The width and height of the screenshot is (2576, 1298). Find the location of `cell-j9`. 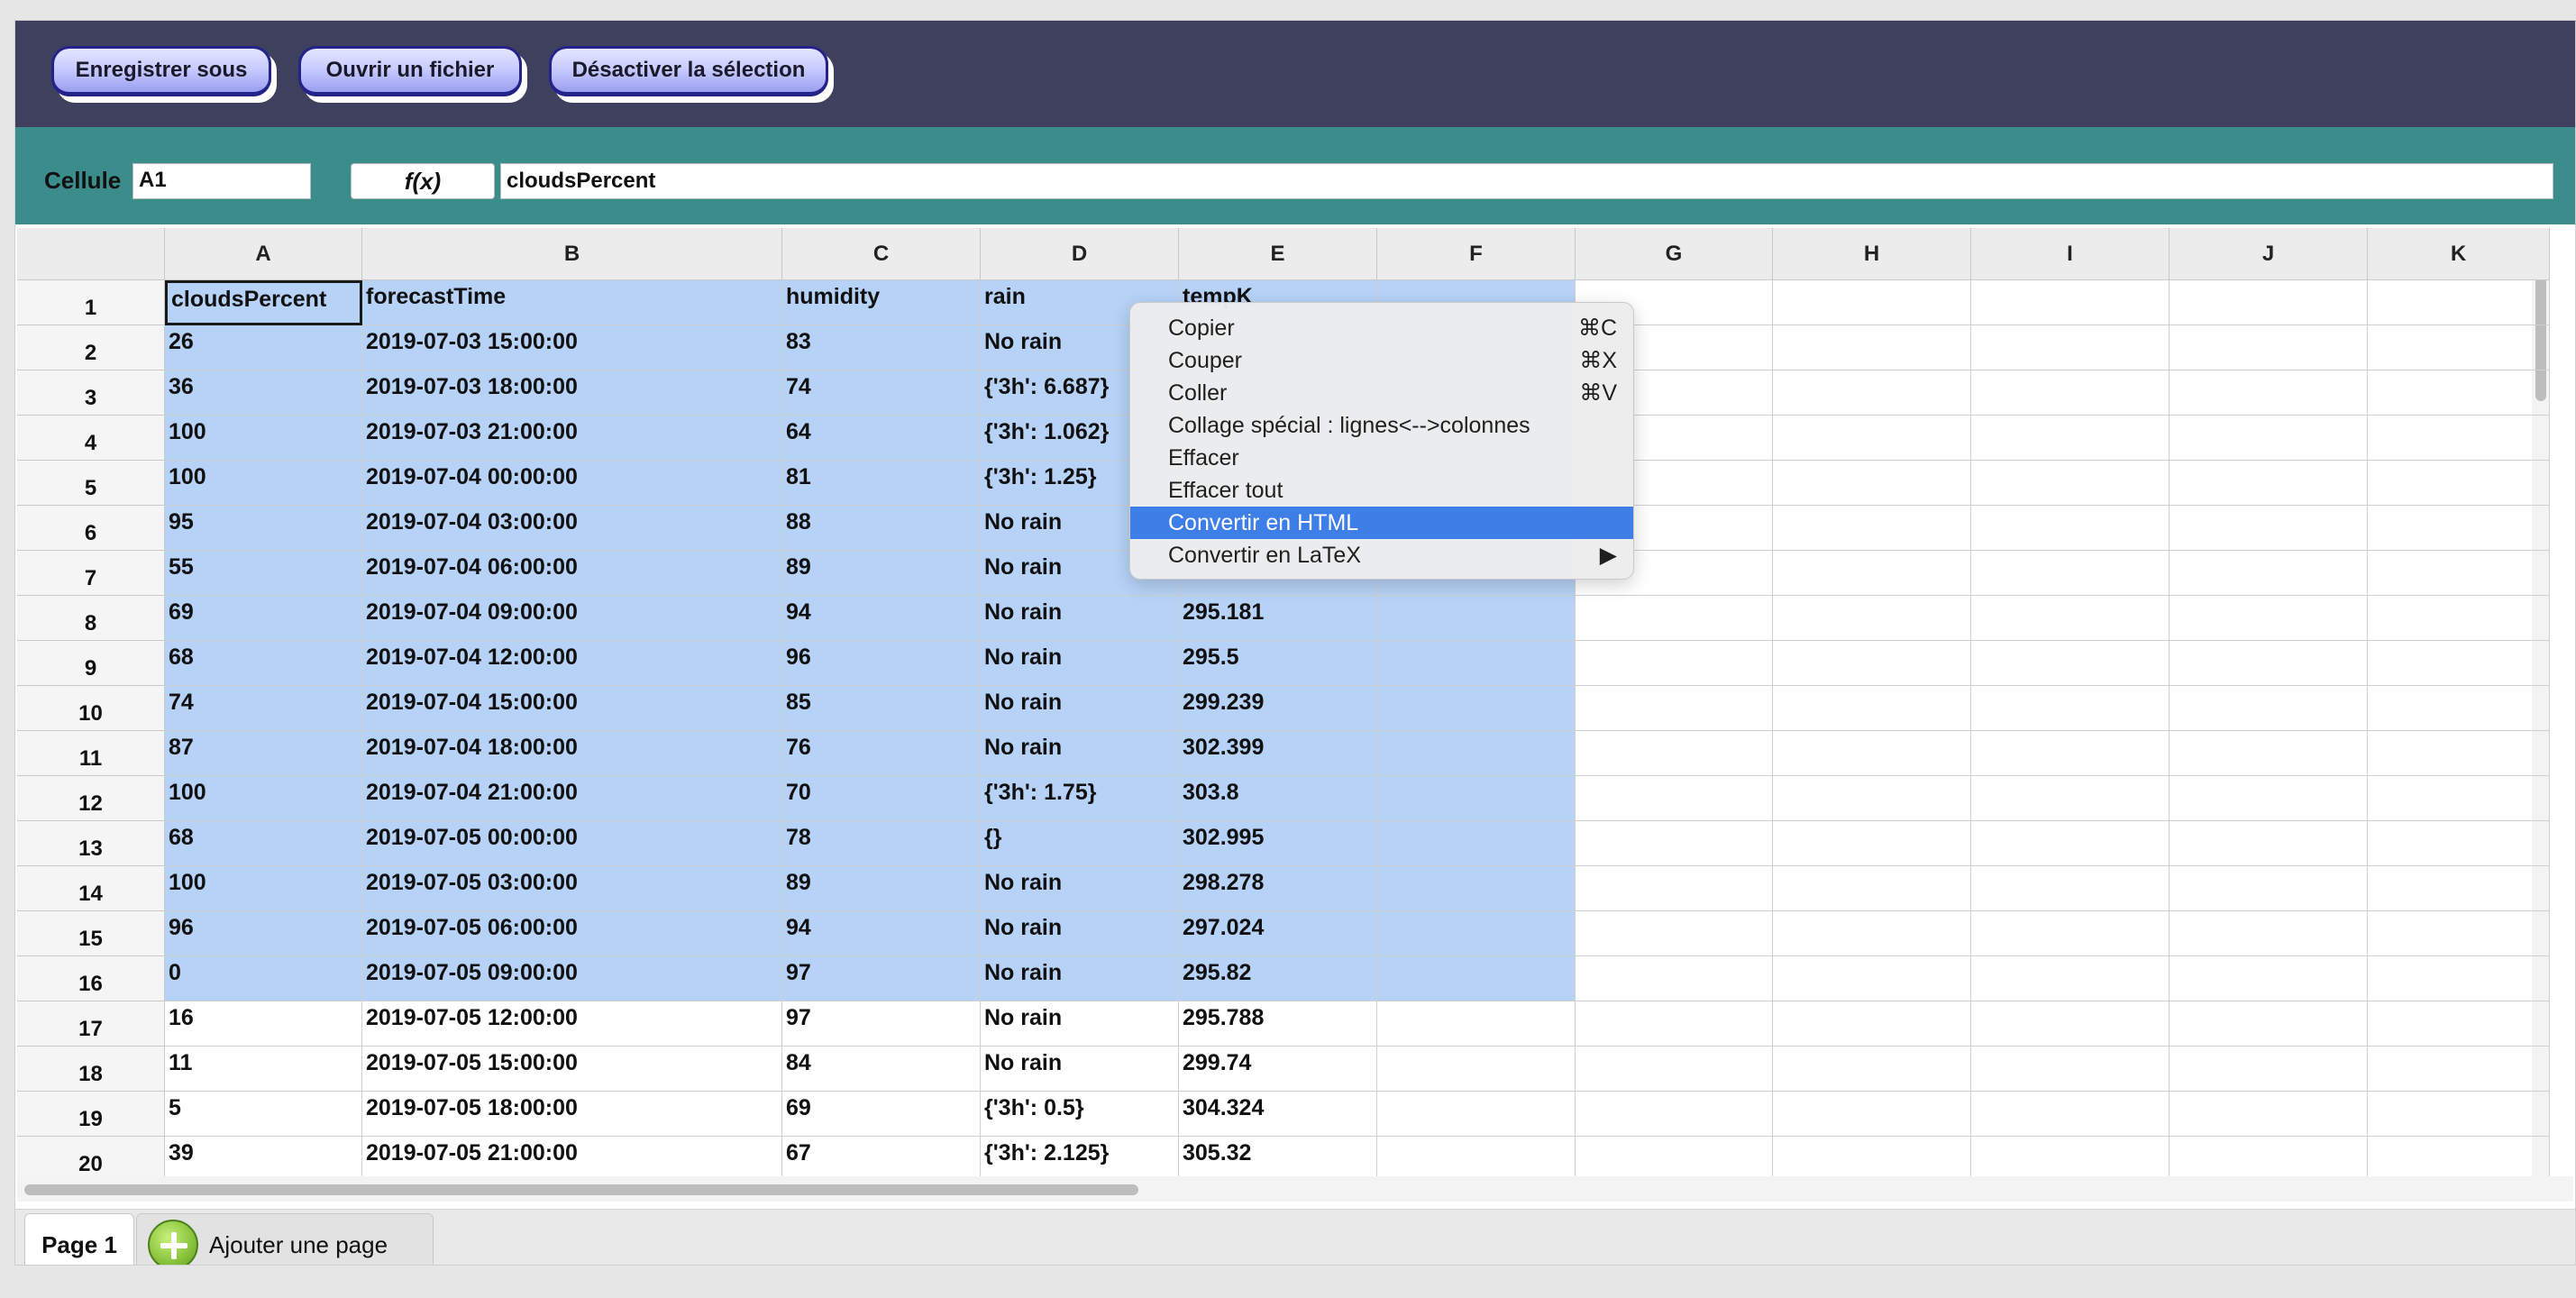

cell-j9 is located at coordinates (2269, 663).